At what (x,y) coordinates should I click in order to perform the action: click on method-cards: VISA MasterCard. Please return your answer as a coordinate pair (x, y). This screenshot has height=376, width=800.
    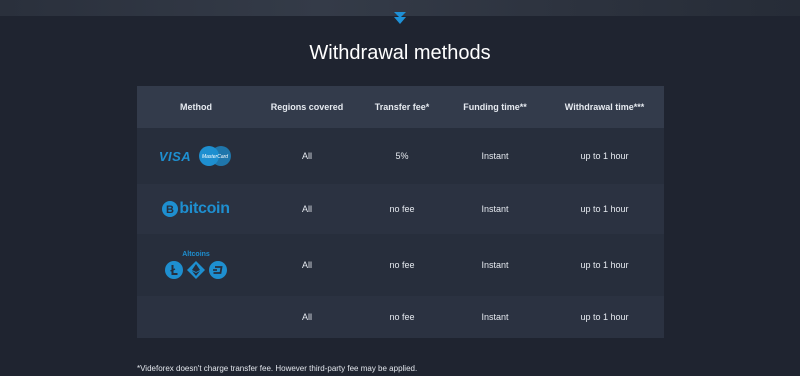
    Looking at the image, I should click on (196, 156).